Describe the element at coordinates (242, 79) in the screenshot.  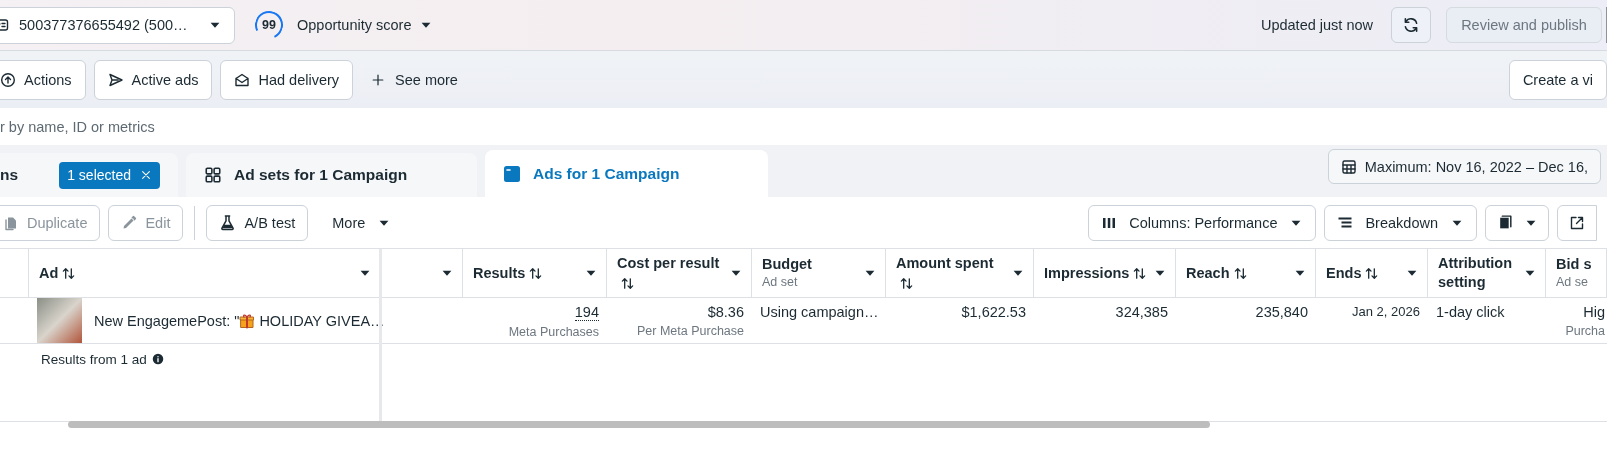
I see `envelope-icon` at that location.